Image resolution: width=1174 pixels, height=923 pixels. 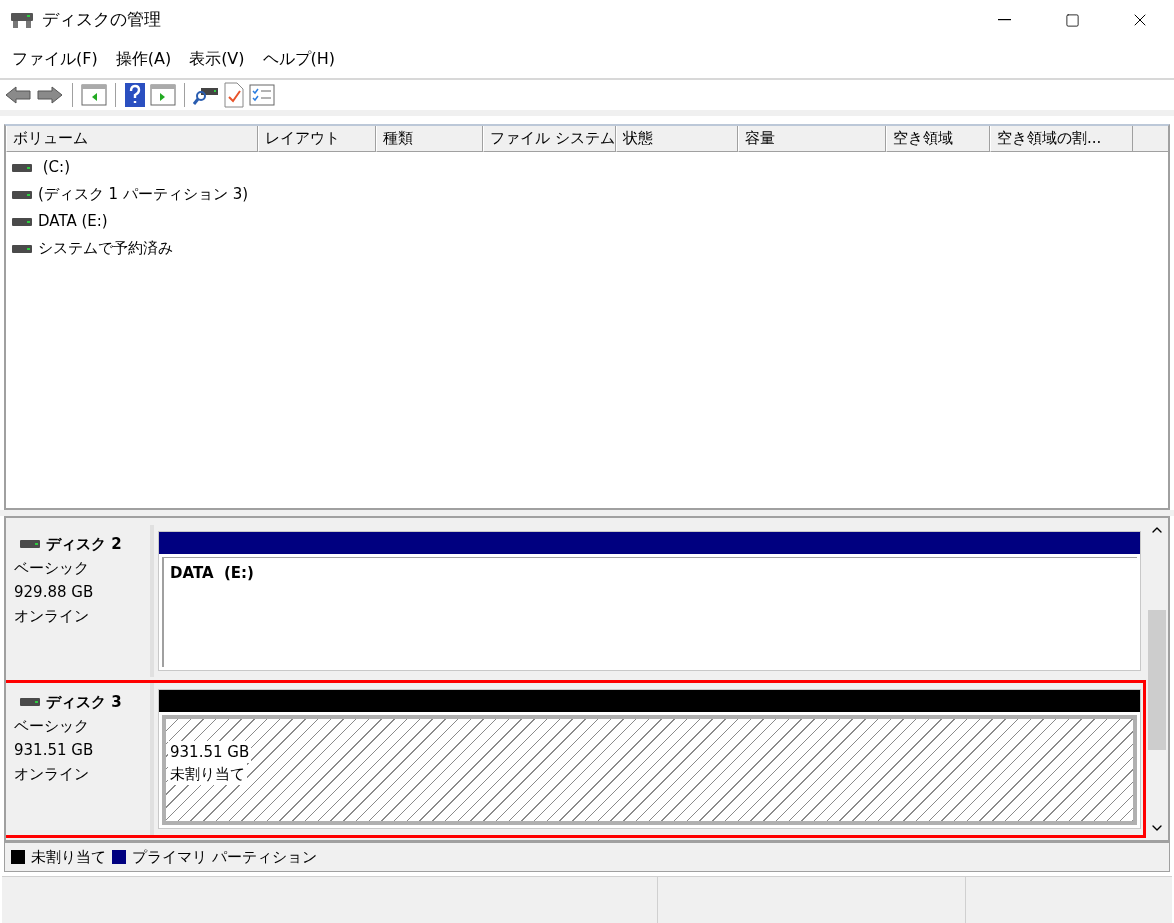 What do you see at coordinates (135, 95) in the screenshot?
I see `help-icon` at bounding box center [135, 95].